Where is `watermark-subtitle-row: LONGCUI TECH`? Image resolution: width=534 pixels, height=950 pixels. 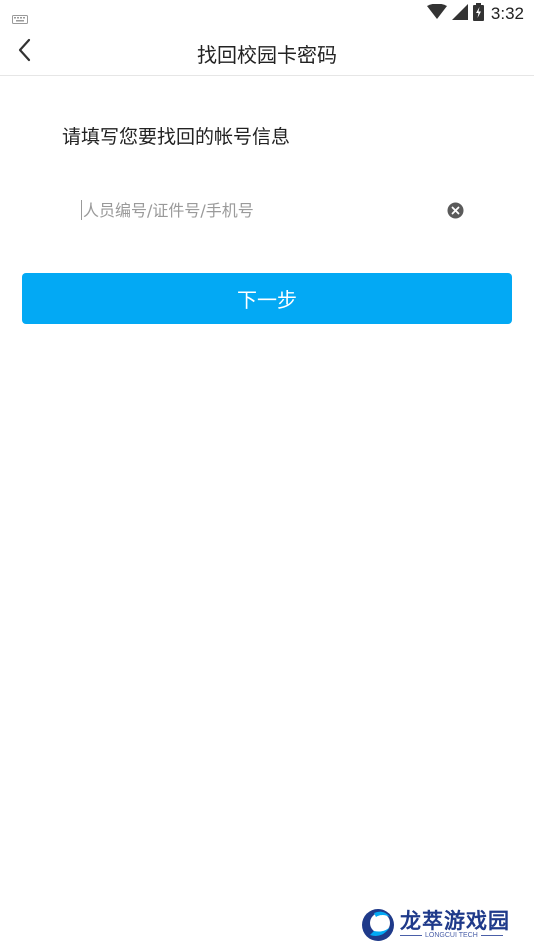
watermark-subtitle-row: LONGCUI TECH is located at coordinates (451, 935).